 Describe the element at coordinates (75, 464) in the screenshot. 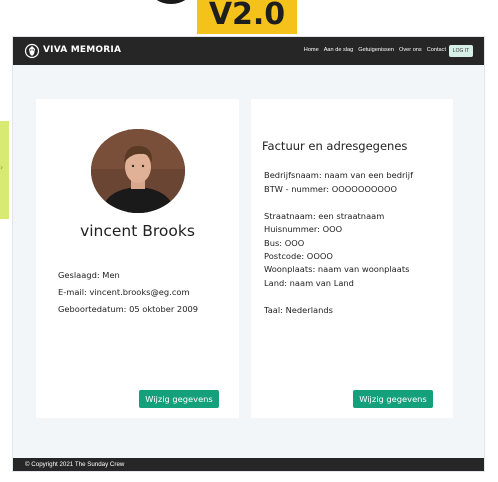

I see `copyright-text: © Copyright 2021 The Sunday Crew` at that location.